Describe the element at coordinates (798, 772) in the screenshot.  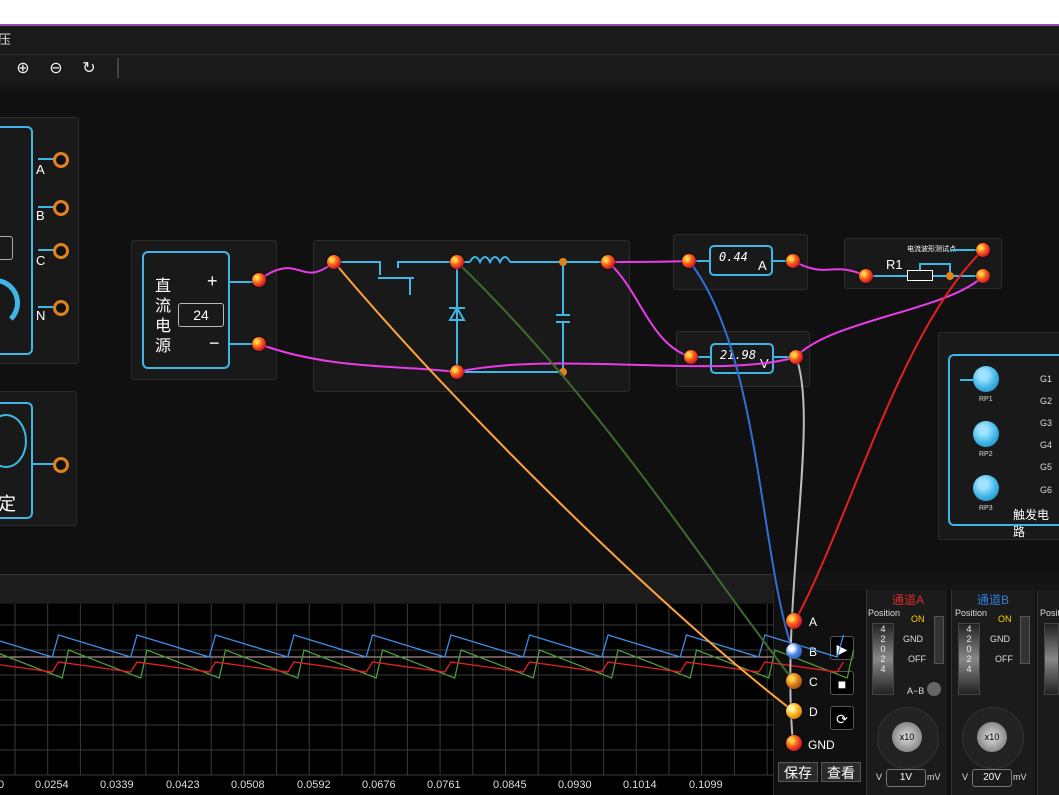
I see `save-button: 保存` at that location.